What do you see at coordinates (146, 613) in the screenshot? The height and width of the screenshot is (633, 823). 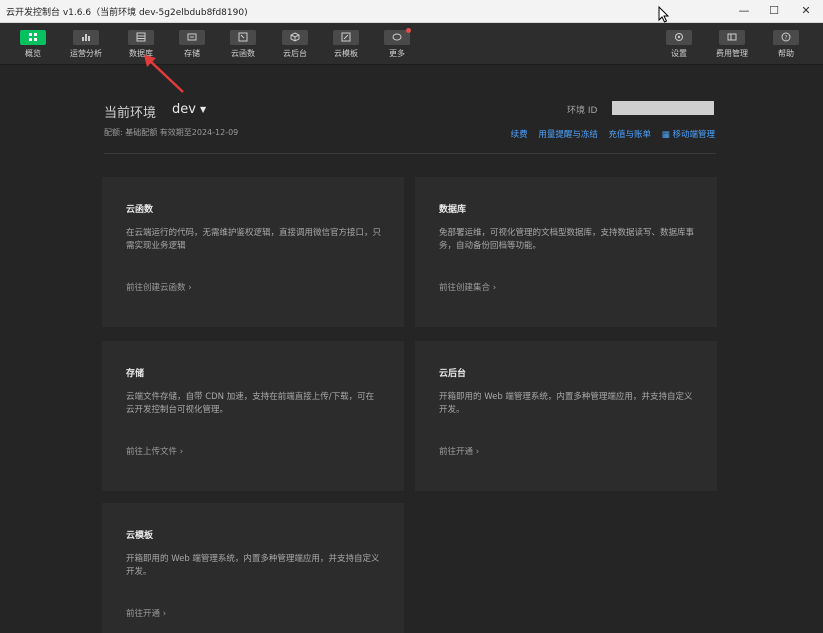 I see `activate-template-link: 前往开通 ›` at bounding box center [146, 613].